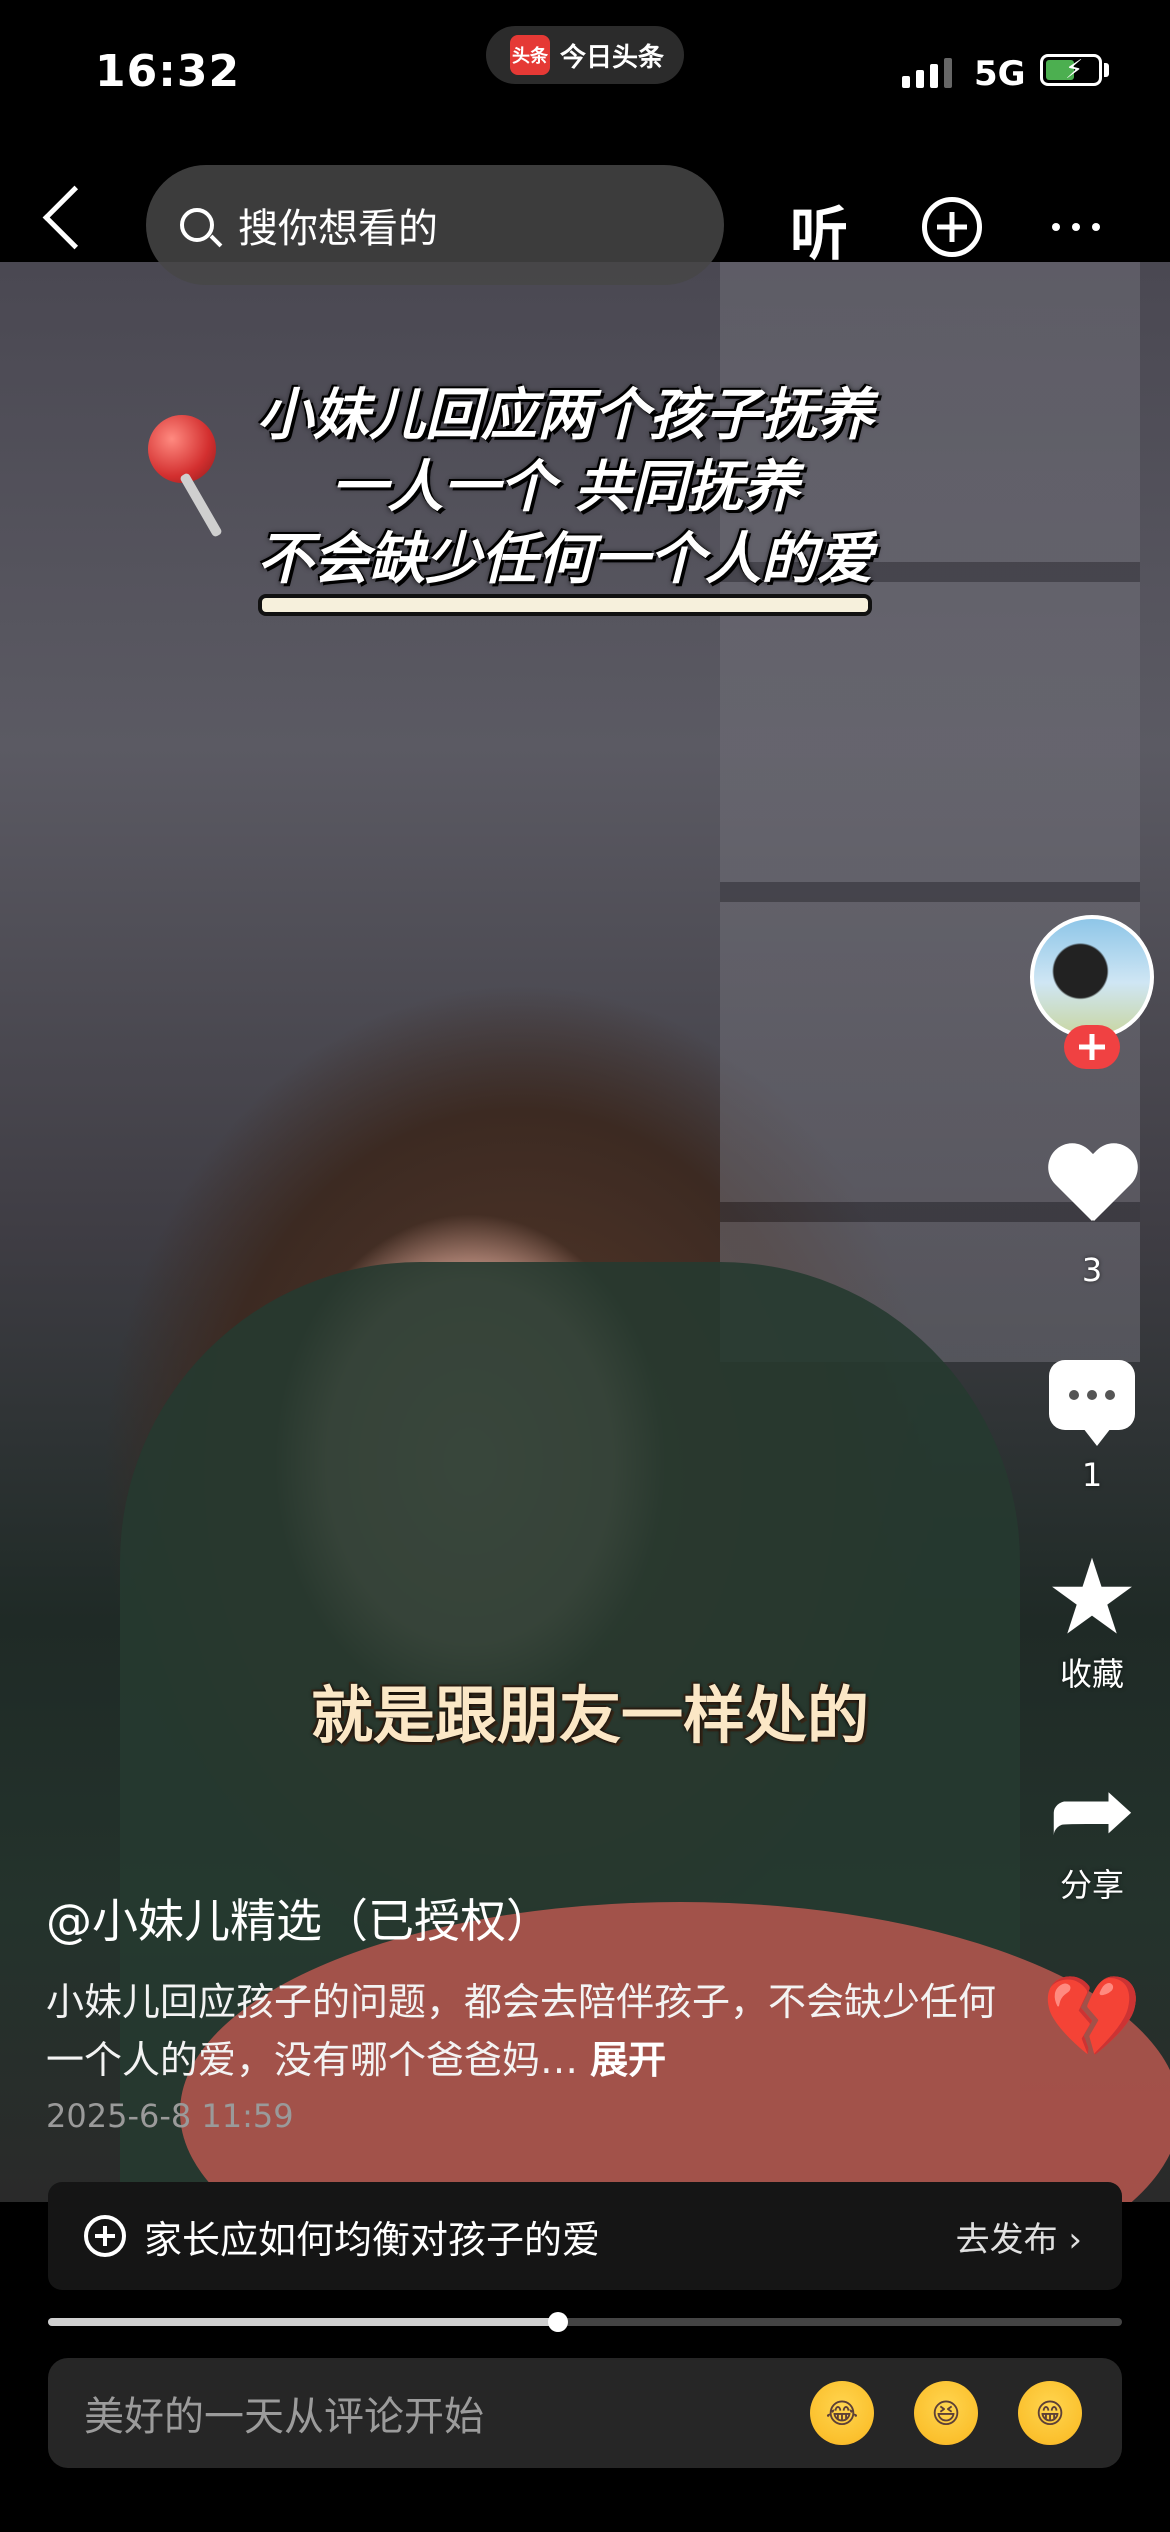  I want to click on signal-icon, so click(927, 73).